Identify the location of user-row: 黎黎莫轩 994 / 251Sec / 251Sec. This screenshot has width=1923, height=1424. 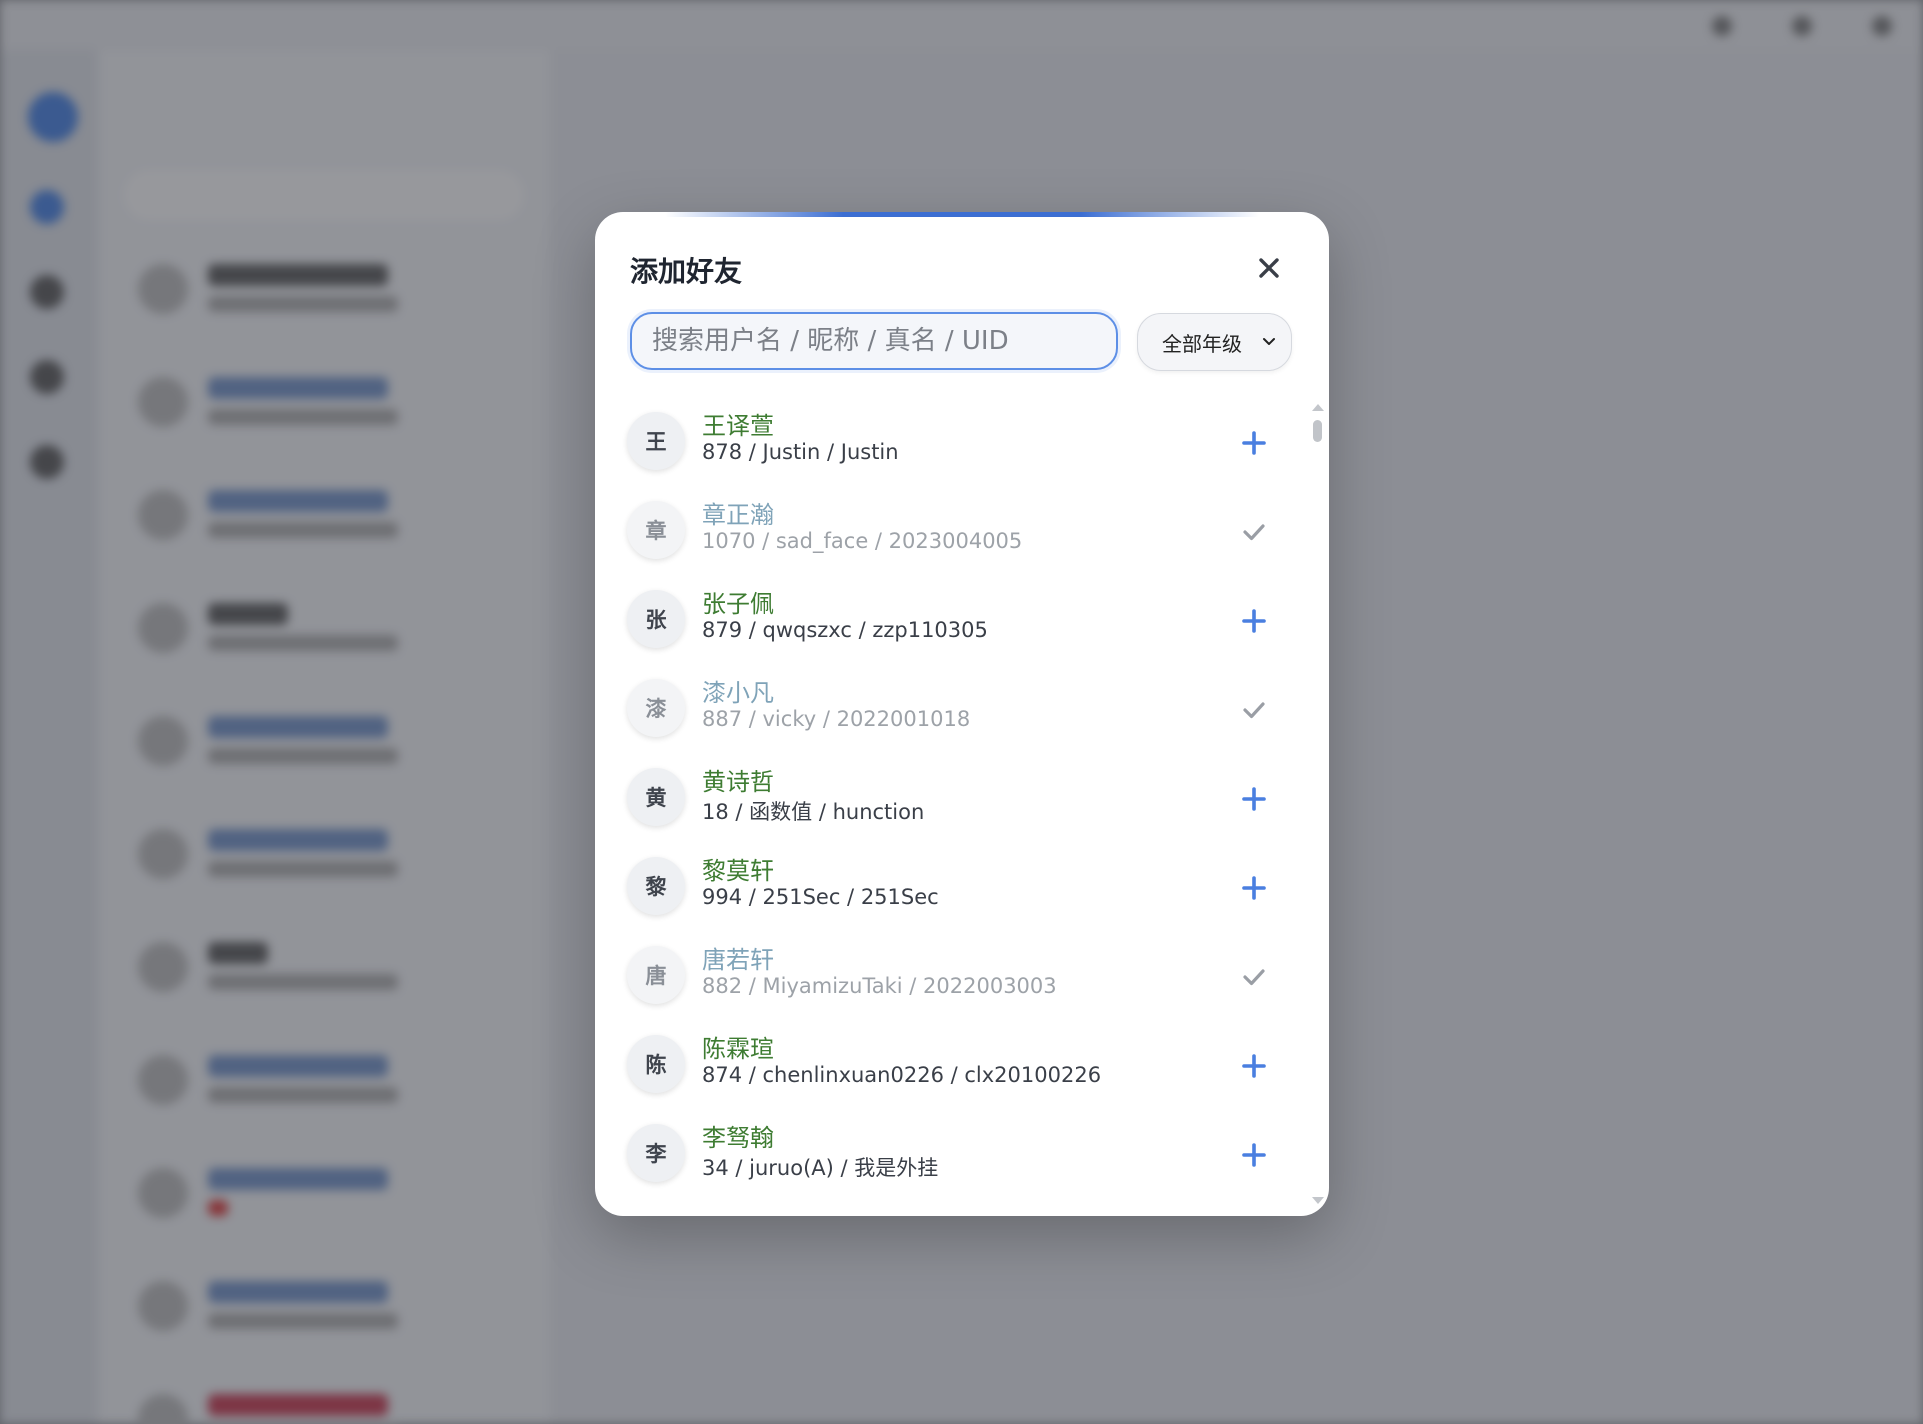
(955, 888).